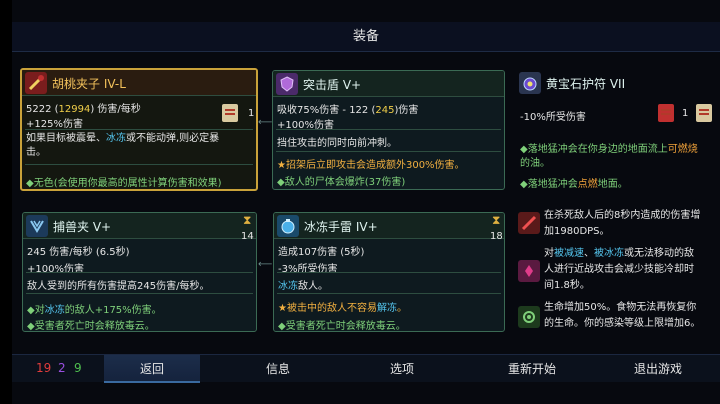  I want to click on melee-slow-icon, so click(529, 271).